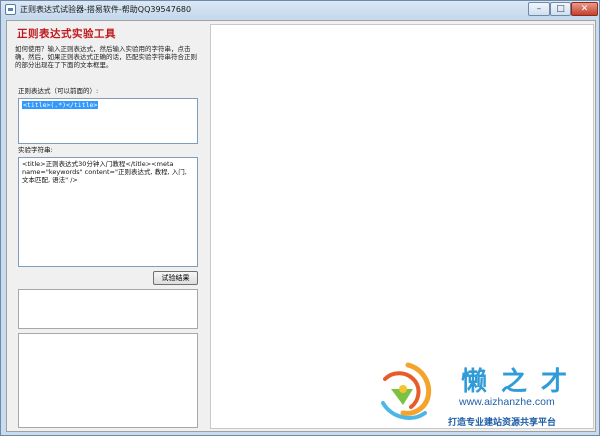 The height and width of the screenshot is (436, 600). What do you see at coordinates (66, 34) in the screenshot?
I see `app-heading: 正则表达式实验工具` at bounding box center [66, 34].